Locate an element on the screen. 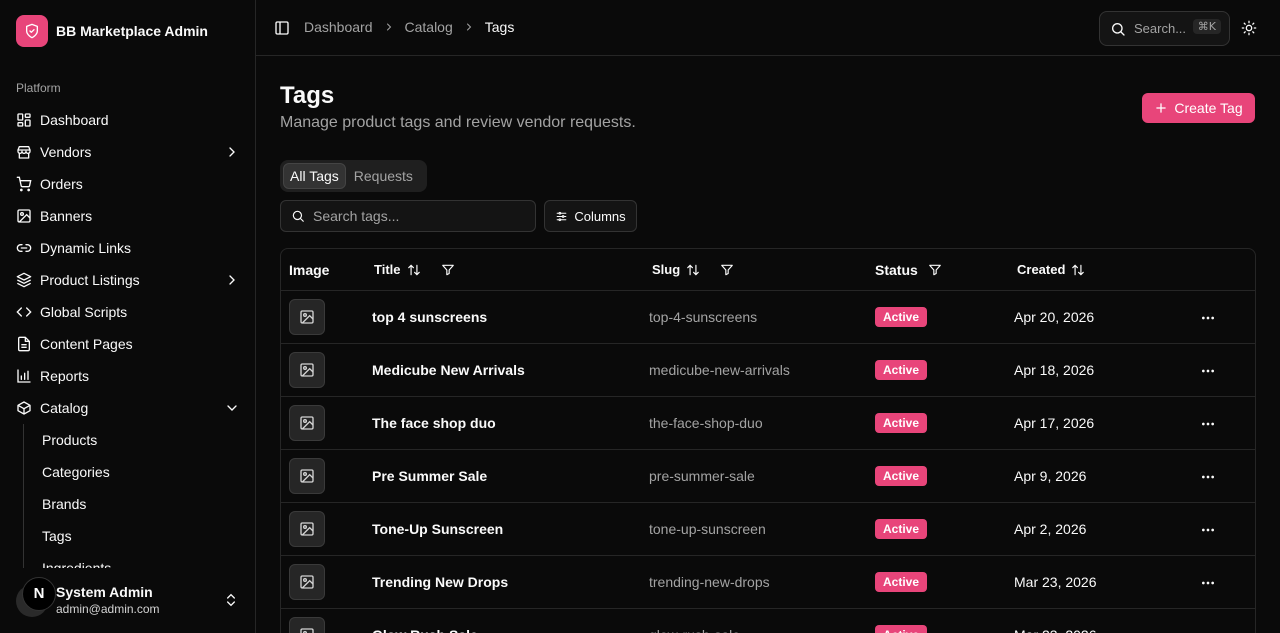  cell-title: The face shop duo is located at coordinates (434, 423).